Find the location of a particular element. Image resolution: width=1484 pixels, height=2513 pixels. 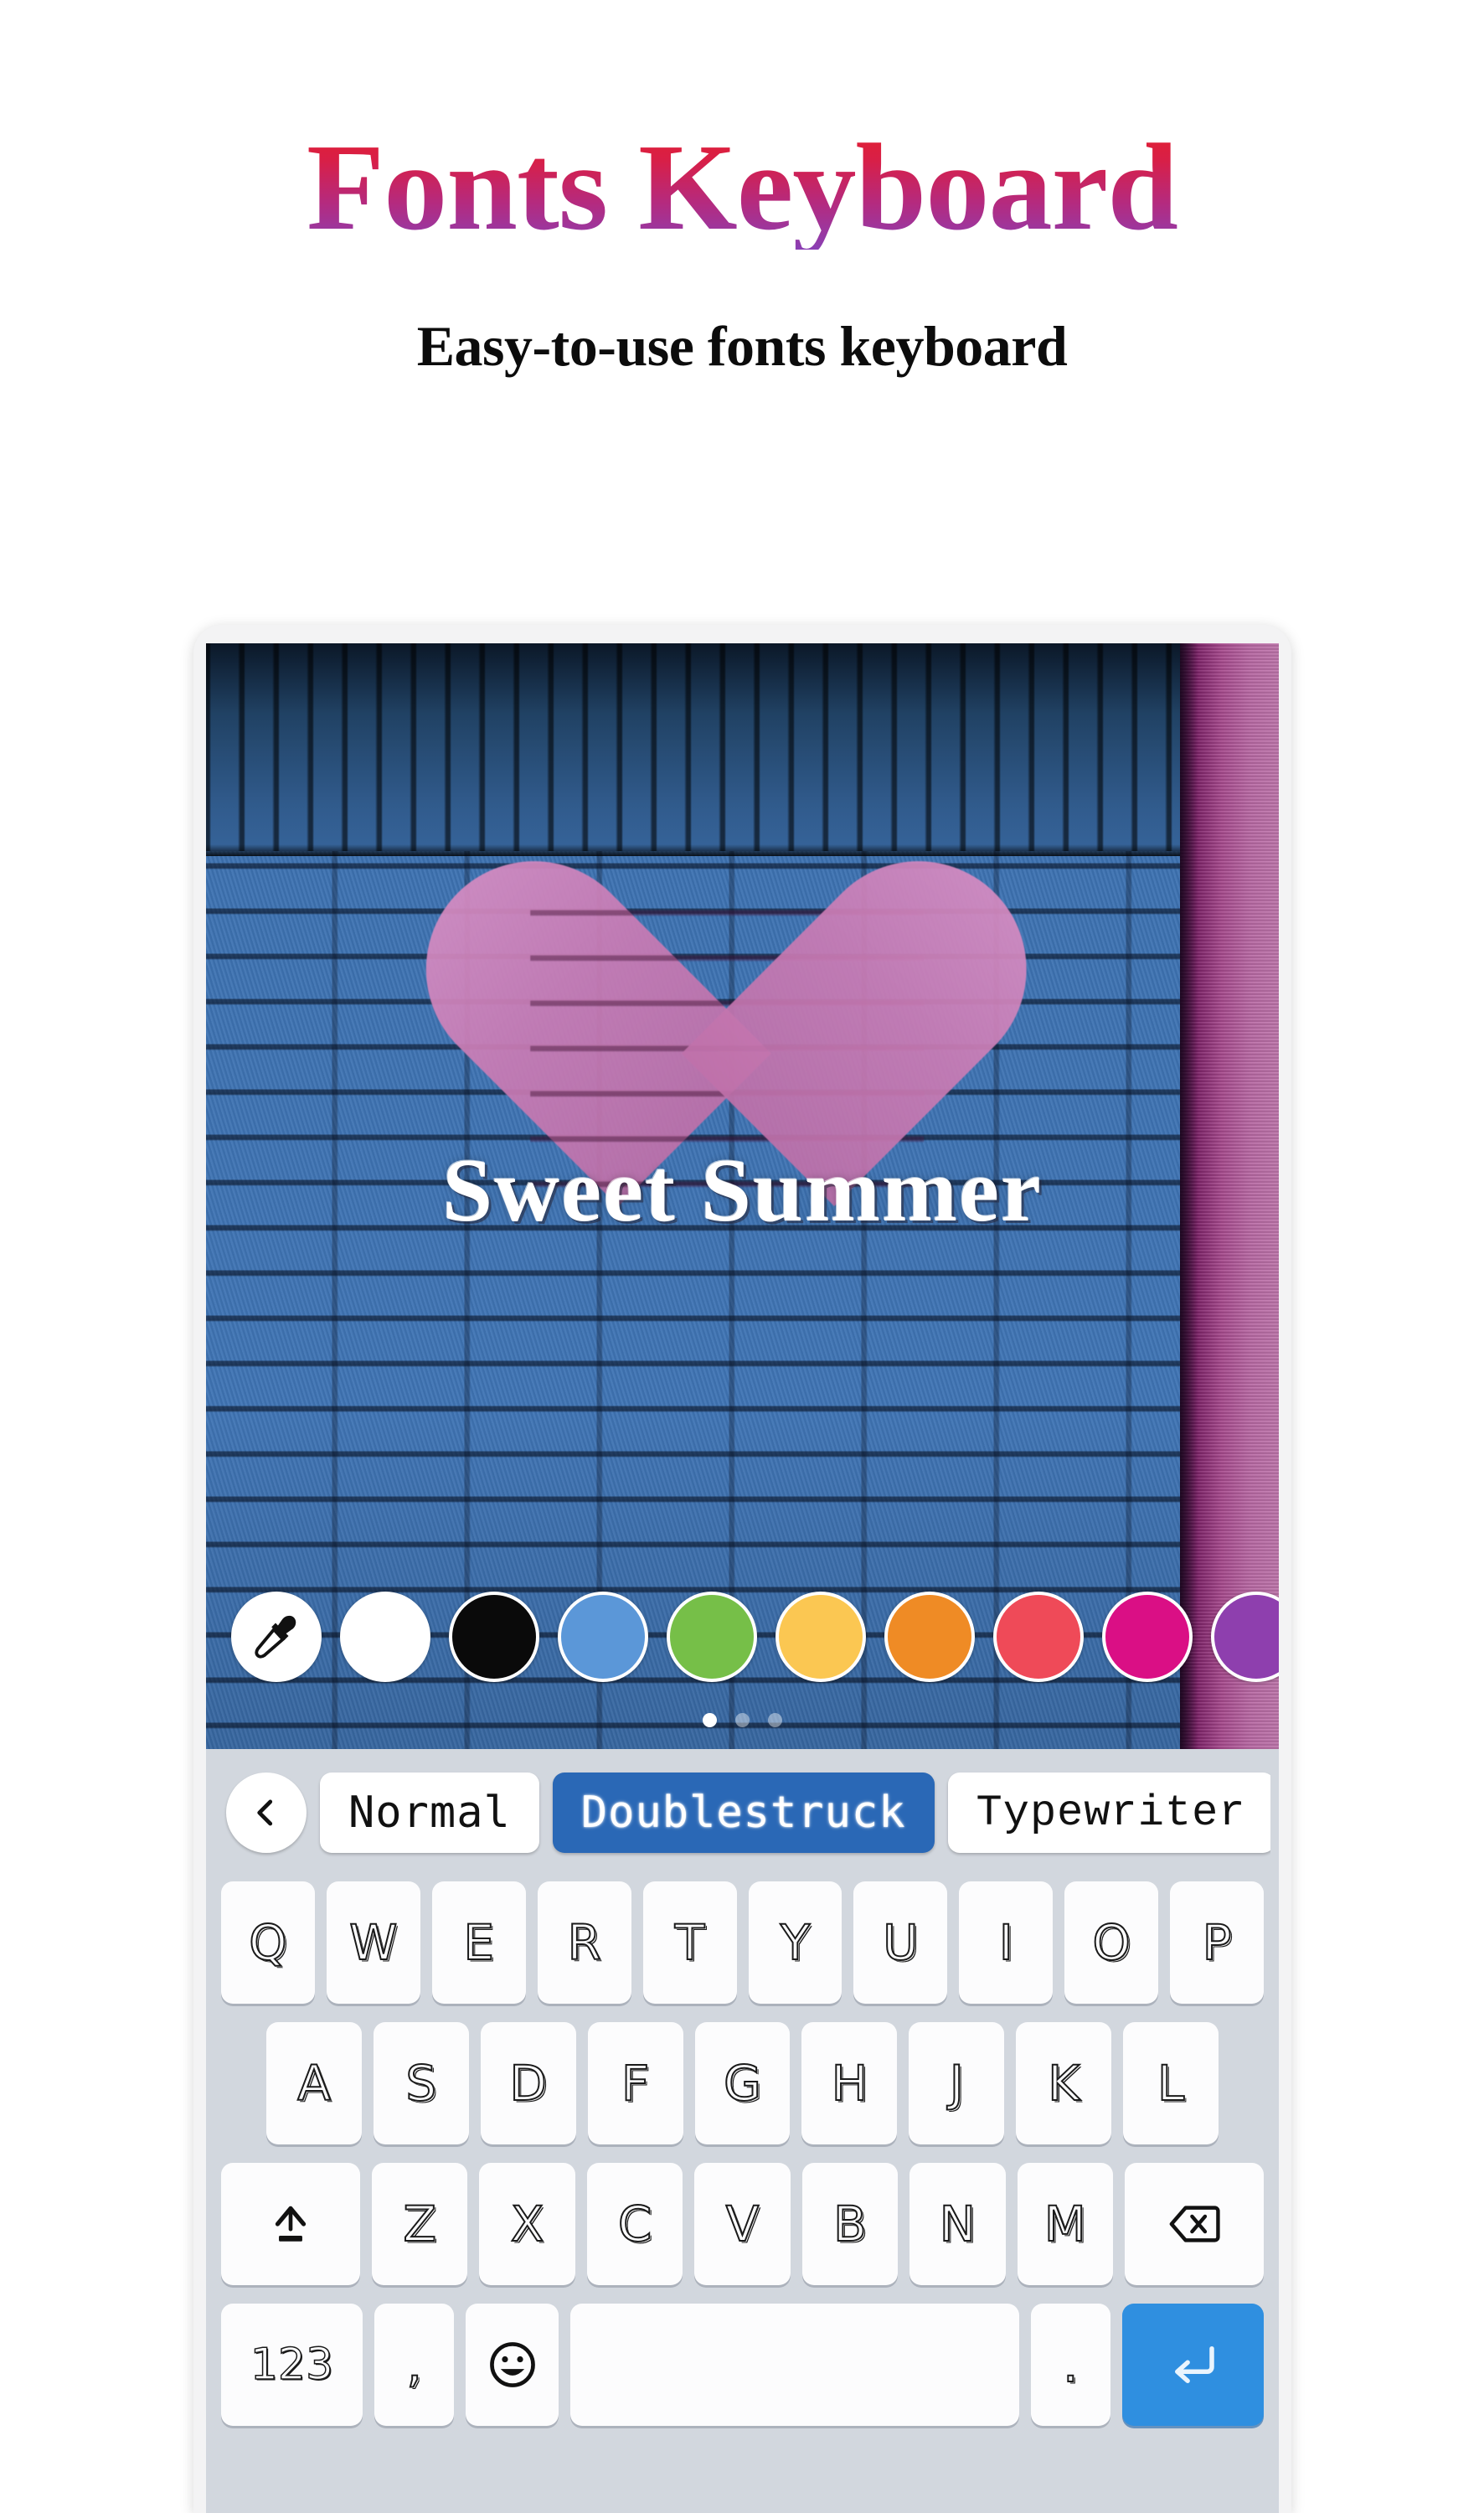

key-x: X is located at coordinates (527, 2224).